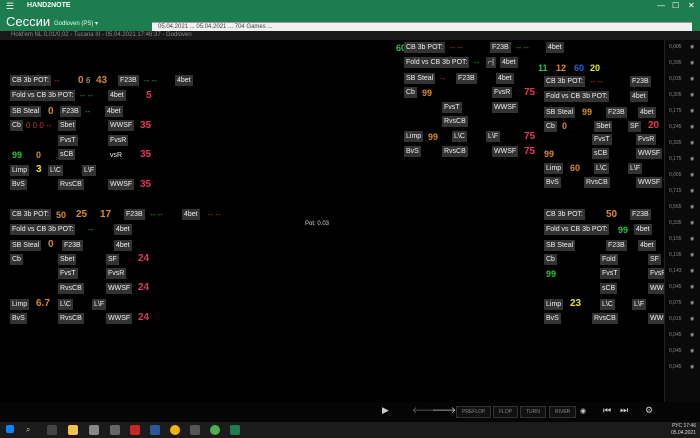 This screenshot has width=700, height=438. Describe the element at coordinates (607, 410) in the screenshot. I see `skip-back-icon: ⏮` at that location.